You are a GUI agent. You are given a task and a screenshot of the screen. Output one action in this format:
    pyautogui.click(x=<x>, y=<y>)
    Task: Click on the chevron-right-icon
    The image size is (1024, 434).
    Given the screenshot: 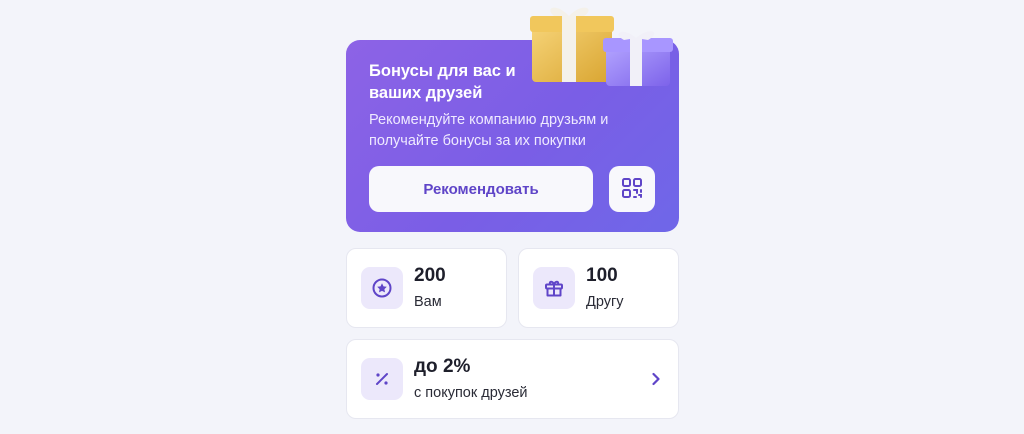 What is the action you would take?
    pyautogui.click(x=656, y=379)
    